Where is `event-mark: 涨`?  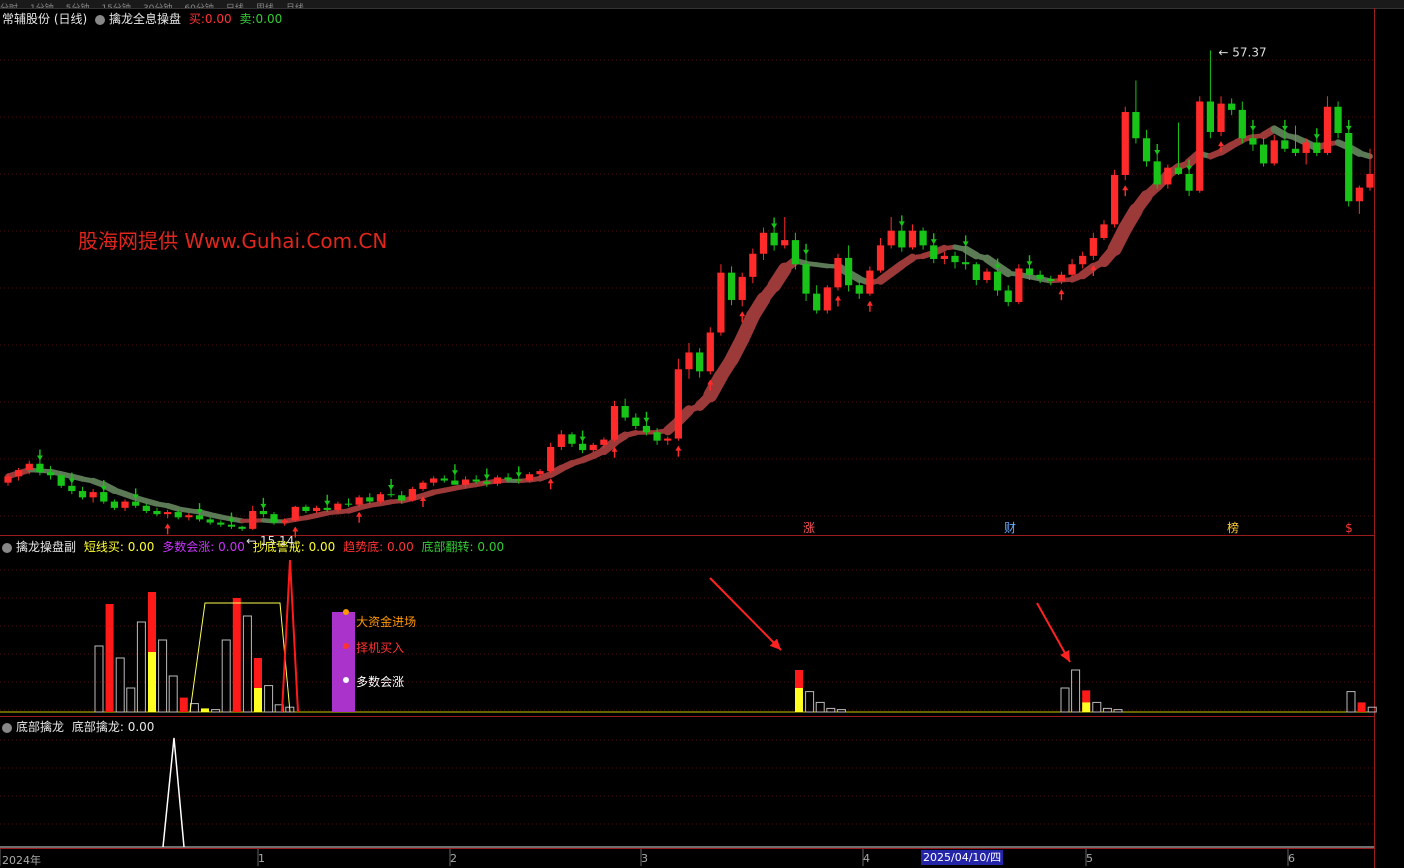
event-mark: 涨 is located at coordinates (809, 527).